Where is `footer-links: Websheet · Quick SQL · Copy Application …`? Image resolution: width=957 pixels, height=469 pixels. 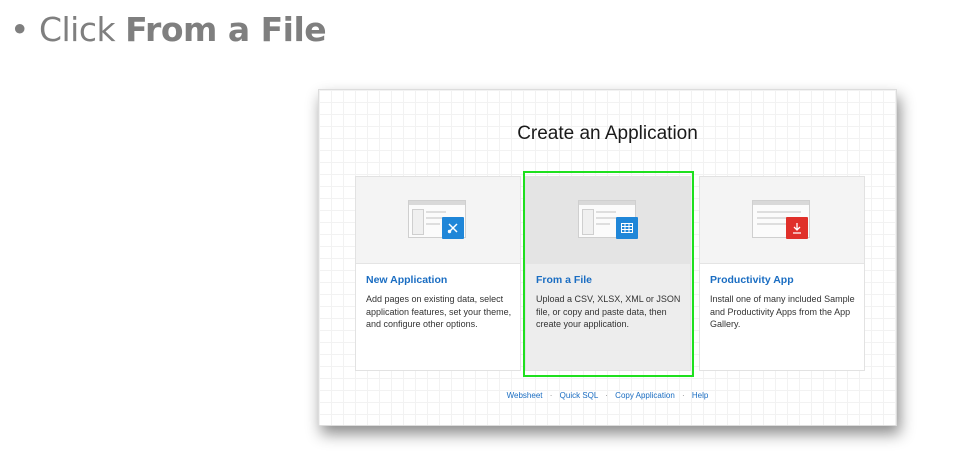 footer-links: Websheet · Quick SQL · Copy Application … is located at coordinates (607, 395).